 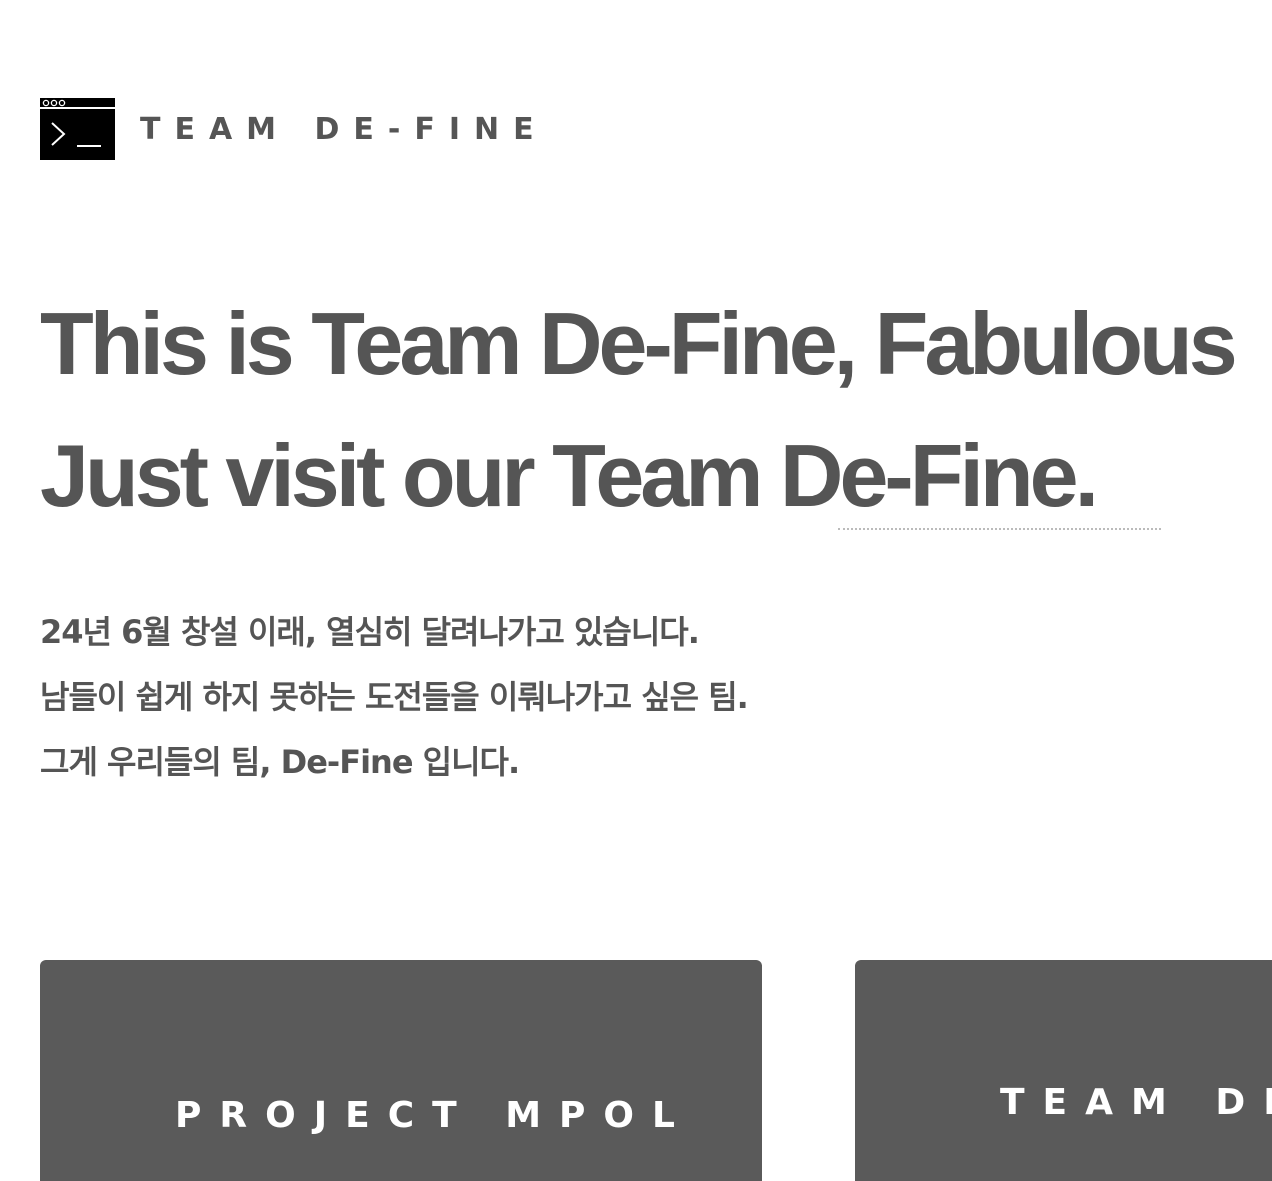 What do you see at coordinates (999, 529) in the screenshot?
I see `hero-dotted-underline` at bounding box center [999, 529].